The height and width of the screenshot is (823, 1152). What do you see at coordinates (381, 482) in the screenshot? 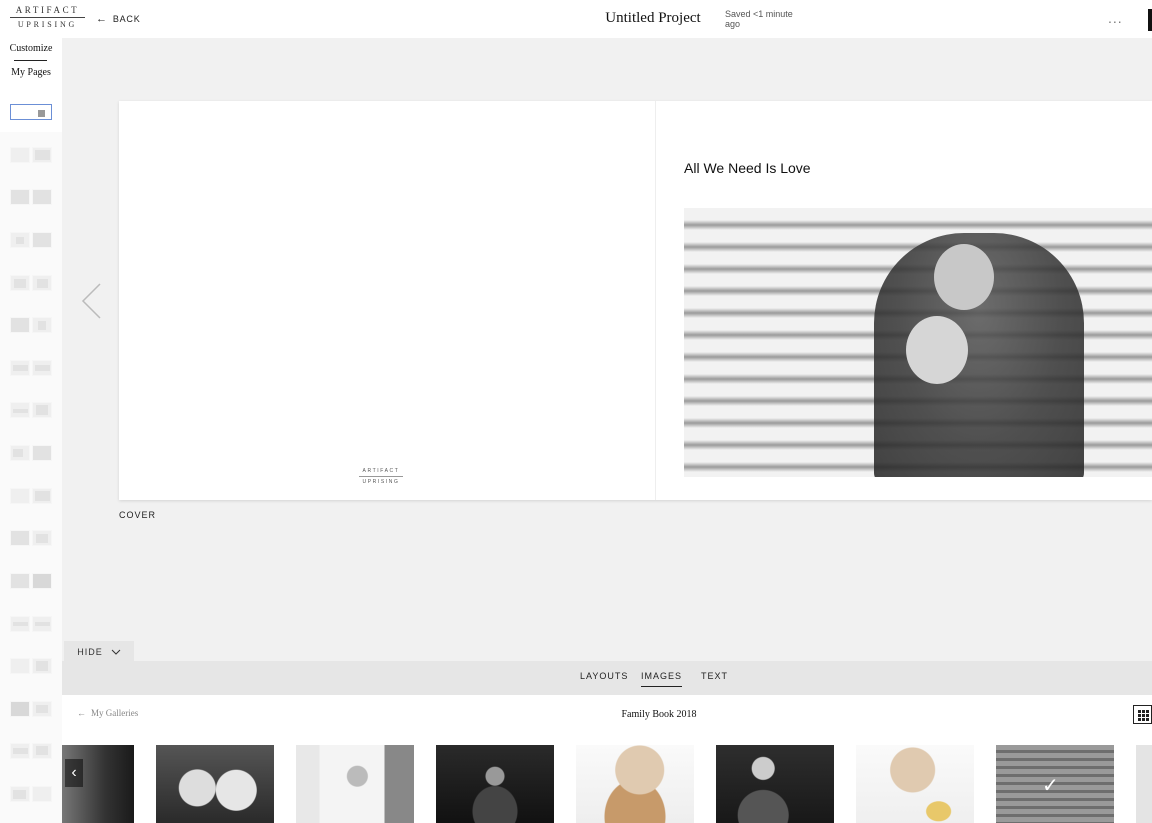
I see `cover-logo-line2: UPRISING` at bounding box center [381, 482].